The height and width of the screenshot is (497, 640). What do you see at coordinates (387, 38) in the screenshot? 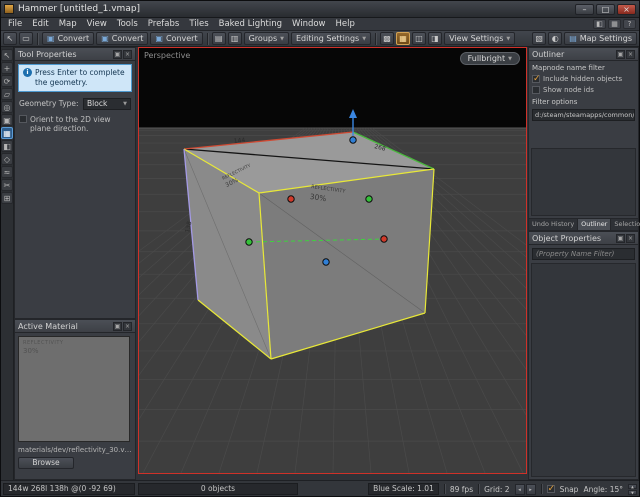
I see `grid-snap-icon: ▩` at bounding box center [387, 38].